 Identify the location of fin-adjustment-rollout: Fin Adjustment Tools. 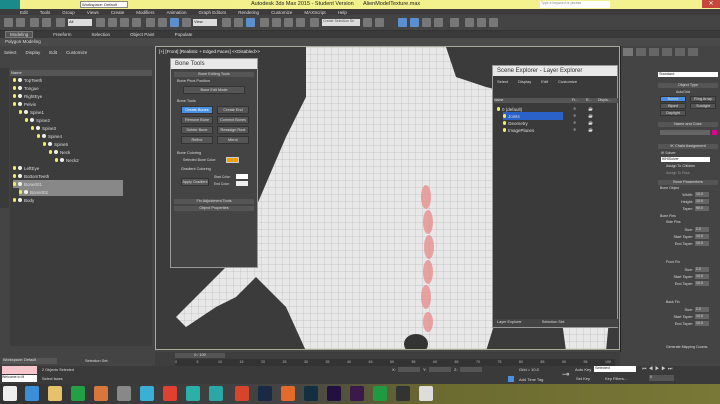
(214, 201).